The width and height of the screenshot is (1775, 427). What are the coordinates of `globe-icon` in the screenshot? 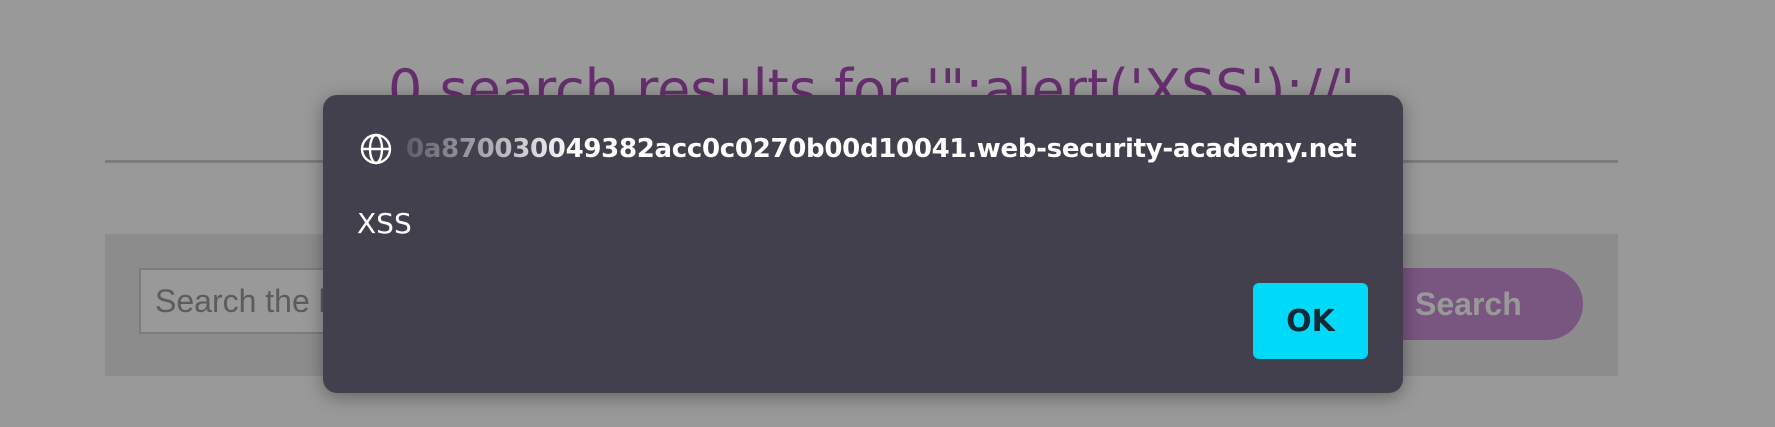 It's located at (376, 149).